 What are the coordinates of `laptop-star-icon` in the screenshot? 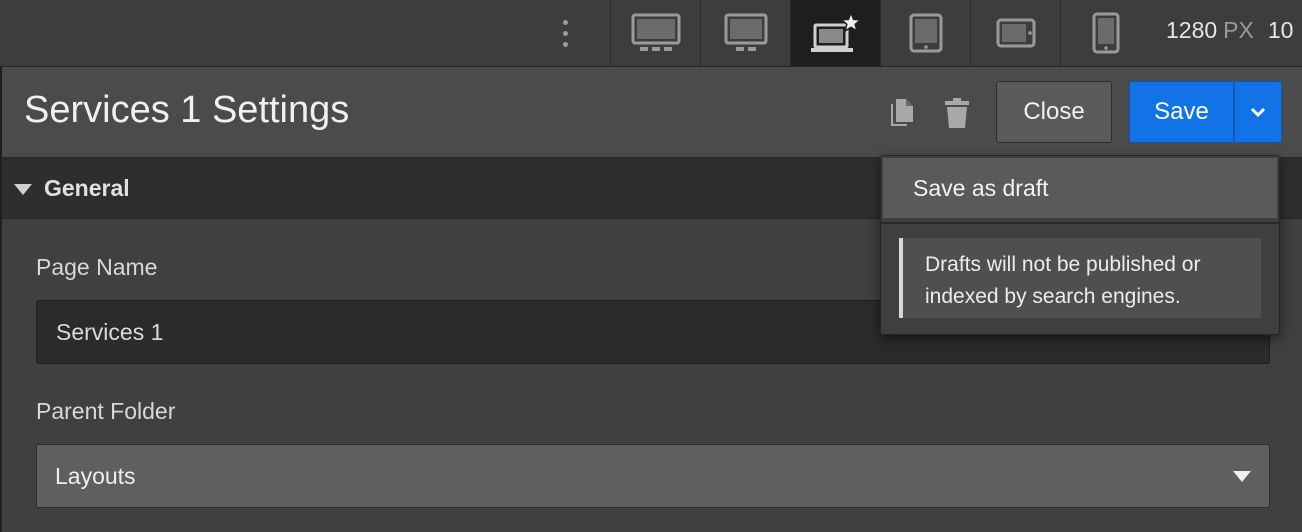 It's located at (836, 31).